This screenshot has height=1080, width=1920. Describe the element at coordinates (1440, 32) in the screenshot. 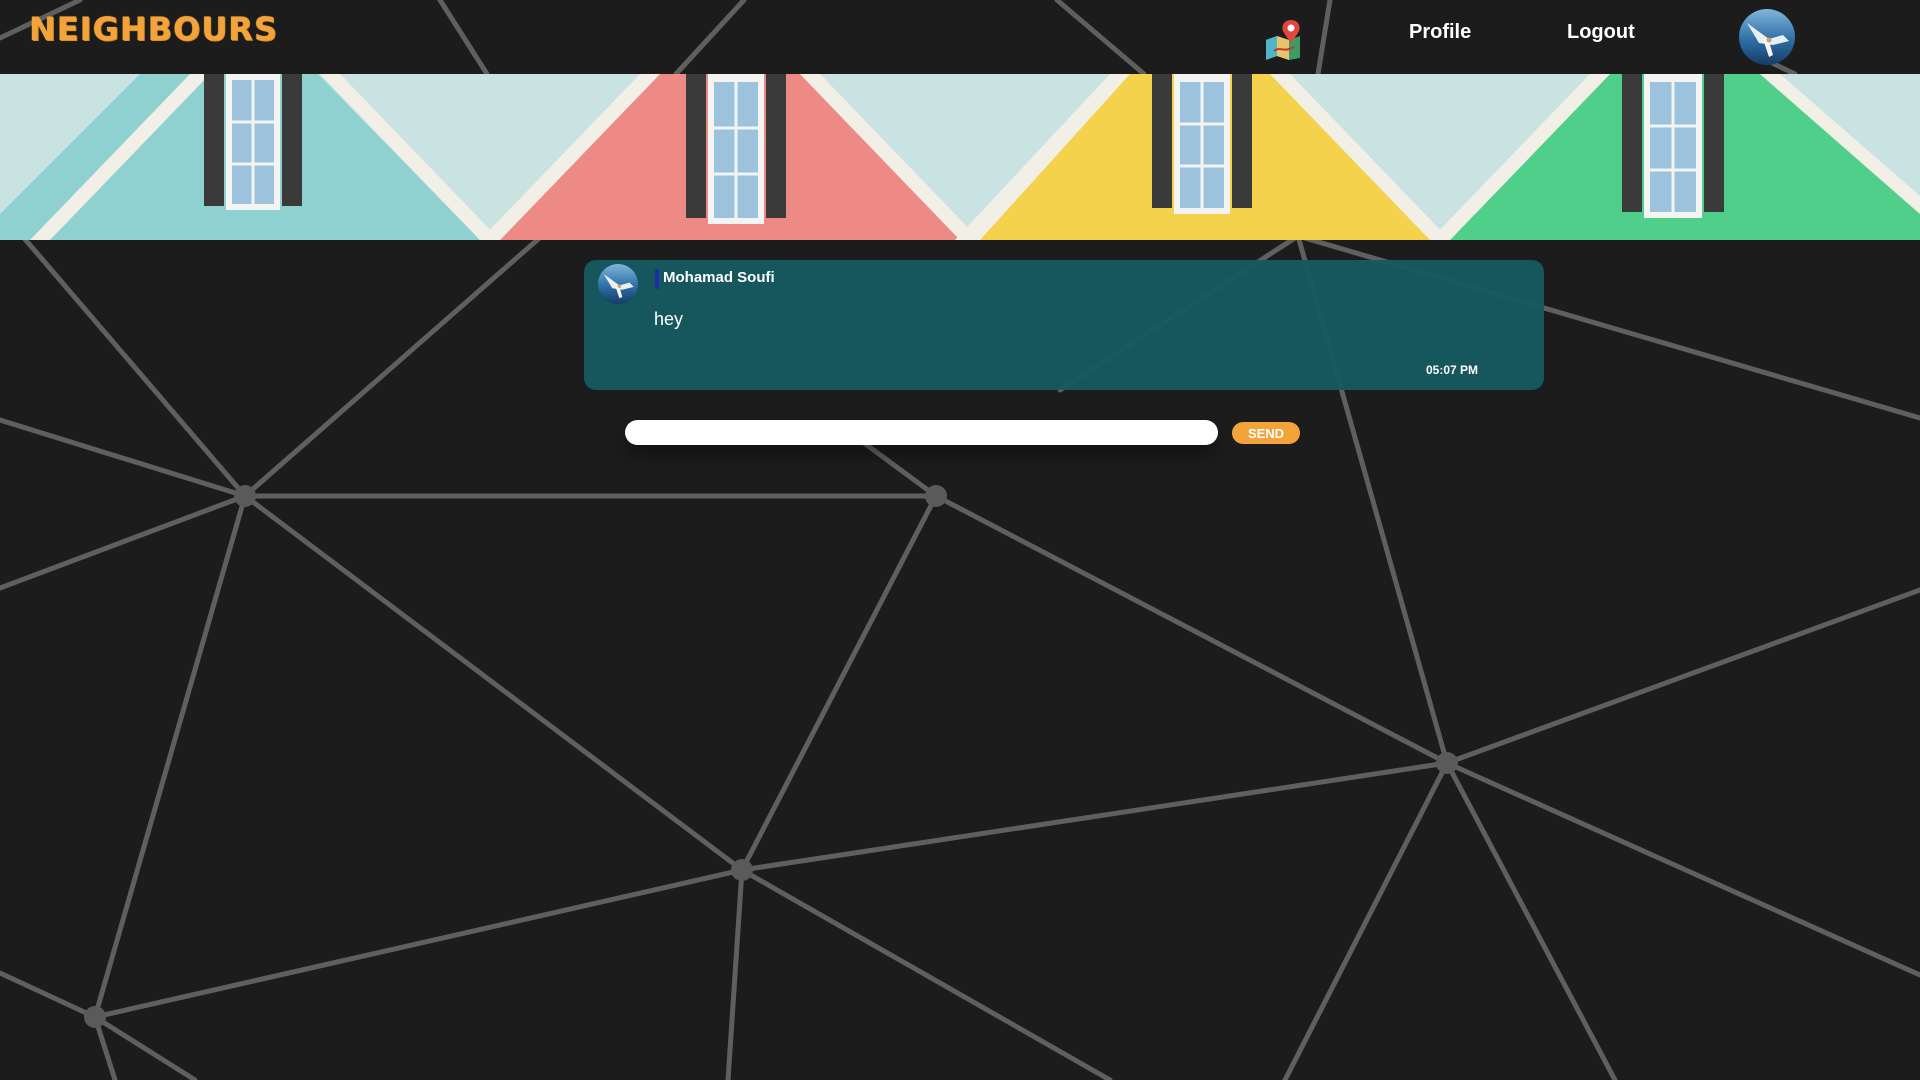

I see `nav-profile-link: Profile` at that location.